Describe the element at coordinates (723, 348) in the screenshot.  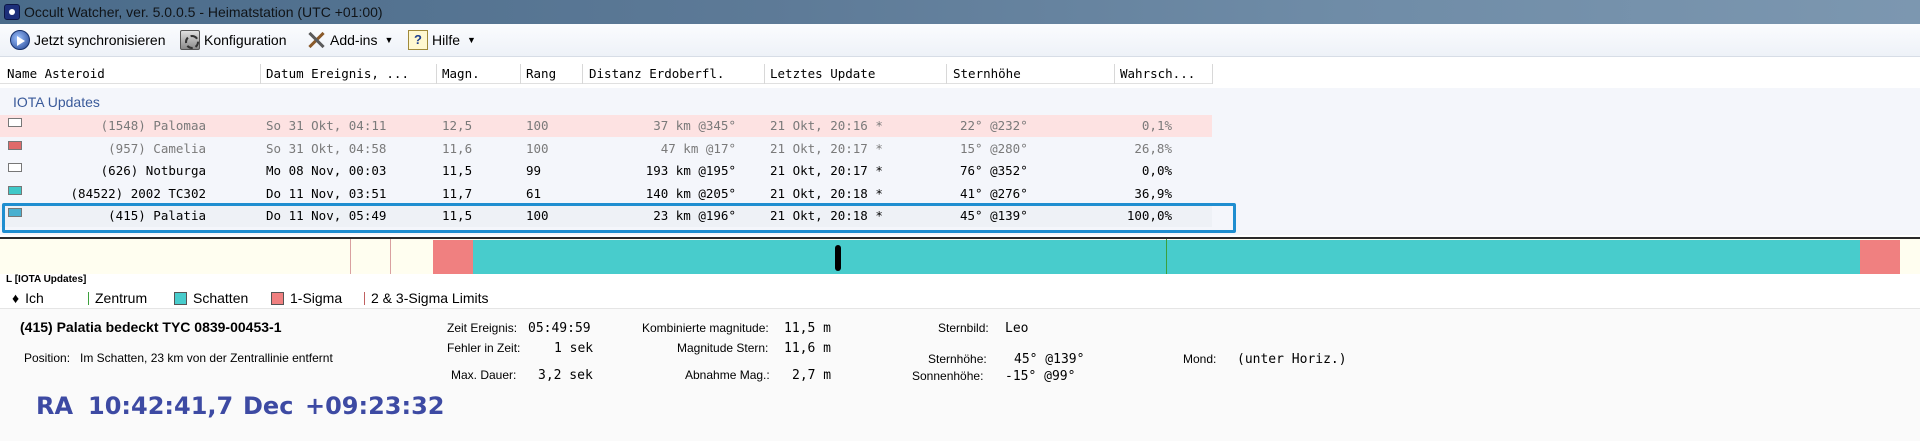
I see `star-mag-label: Magnitude Stern:` at that location.